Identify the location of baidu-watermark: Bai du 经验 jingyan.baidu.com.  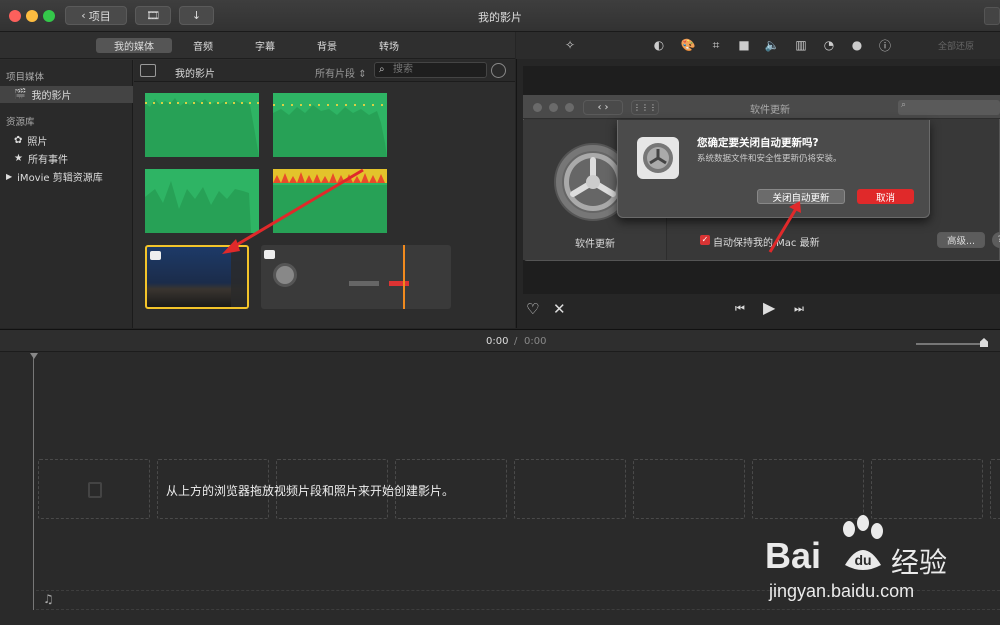
(880, 562).